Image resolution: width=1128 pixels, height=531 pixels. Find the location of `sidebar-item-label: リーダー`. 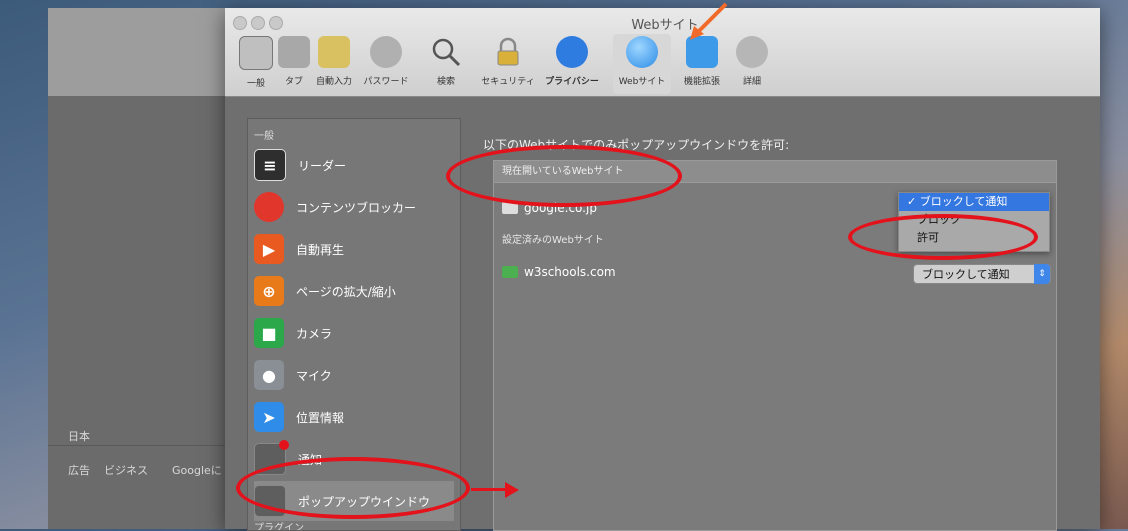

sidebar-item-label: リーダー is located at coordinates (322, 165).